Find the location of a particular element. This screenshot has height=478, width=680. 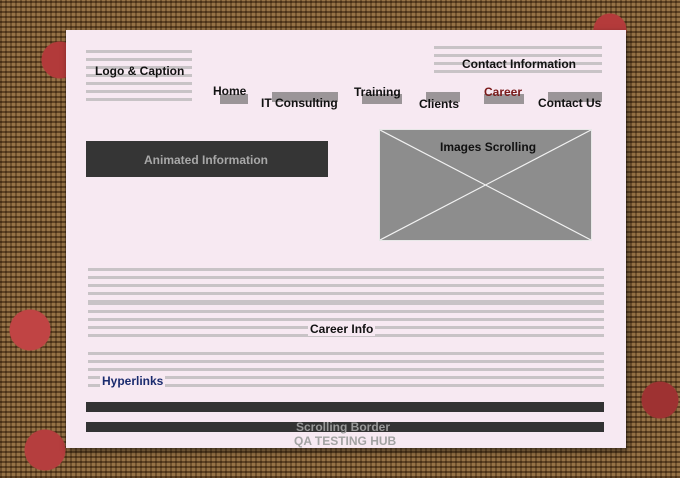

brand-footer: QA TESTING HUB is located at coordinates (345, 441).